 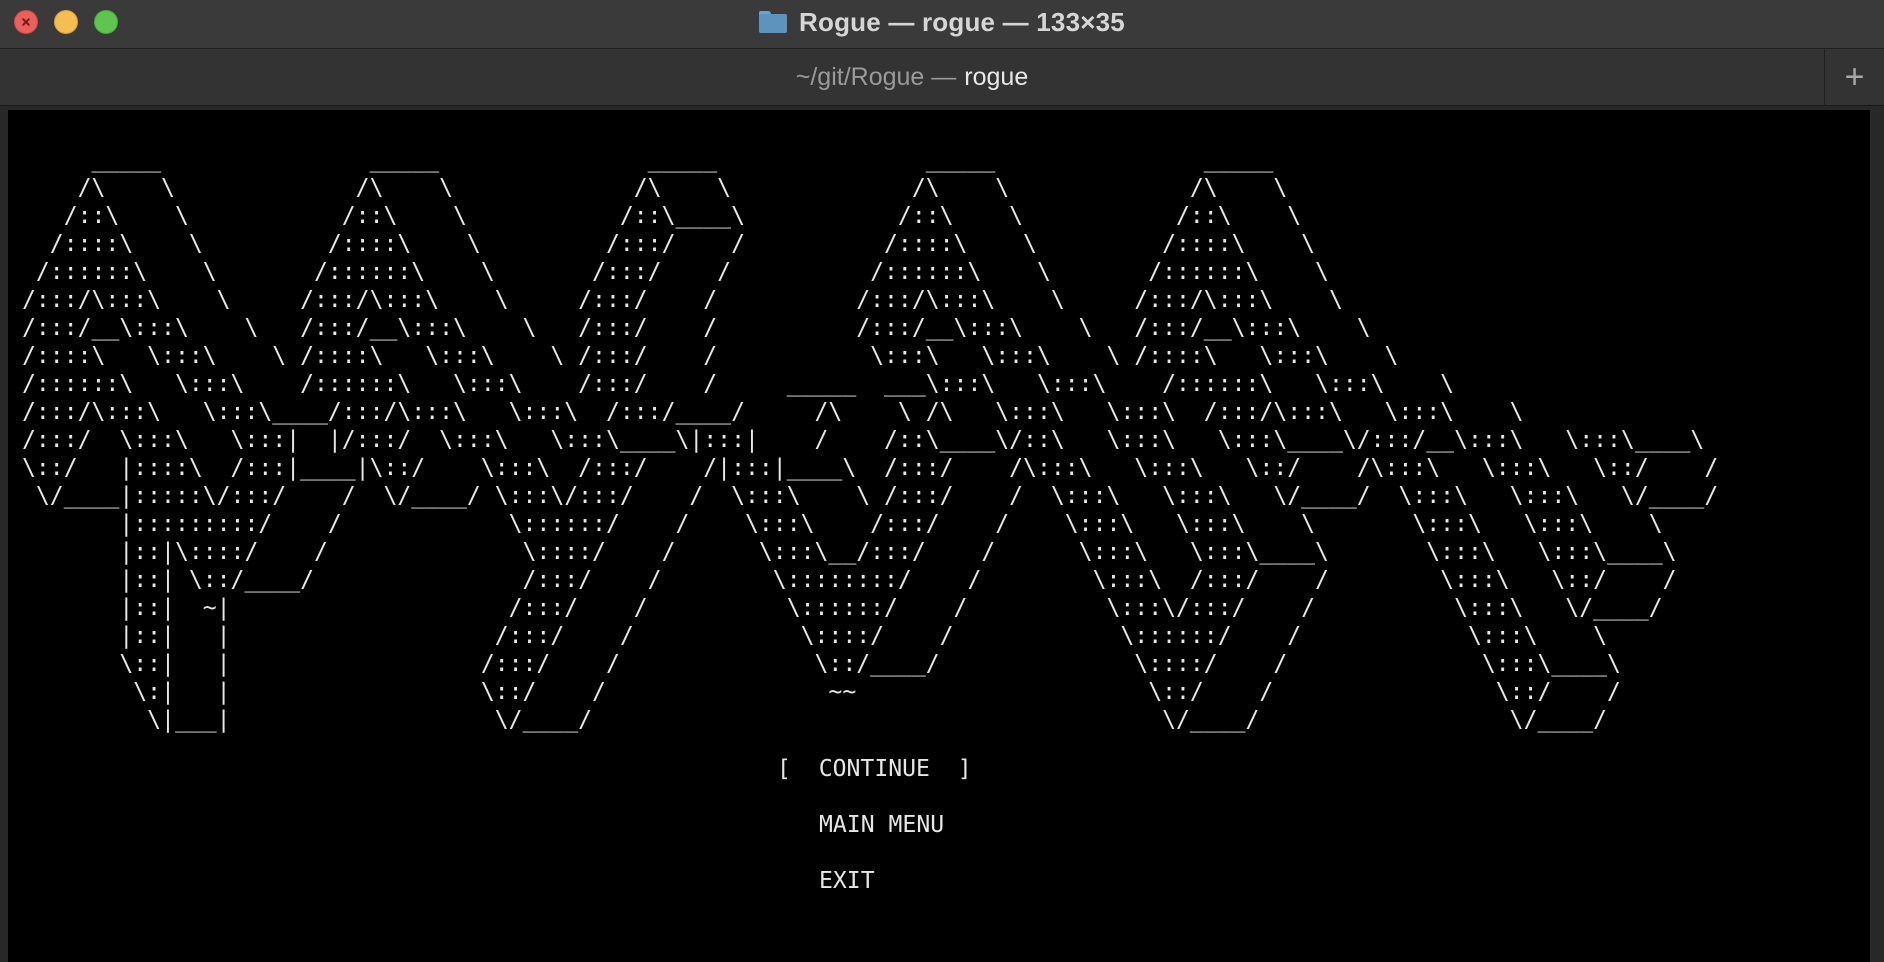 I want to click on title-bar: Rogue — rogue — 133×35, so click(x=942, y=24).